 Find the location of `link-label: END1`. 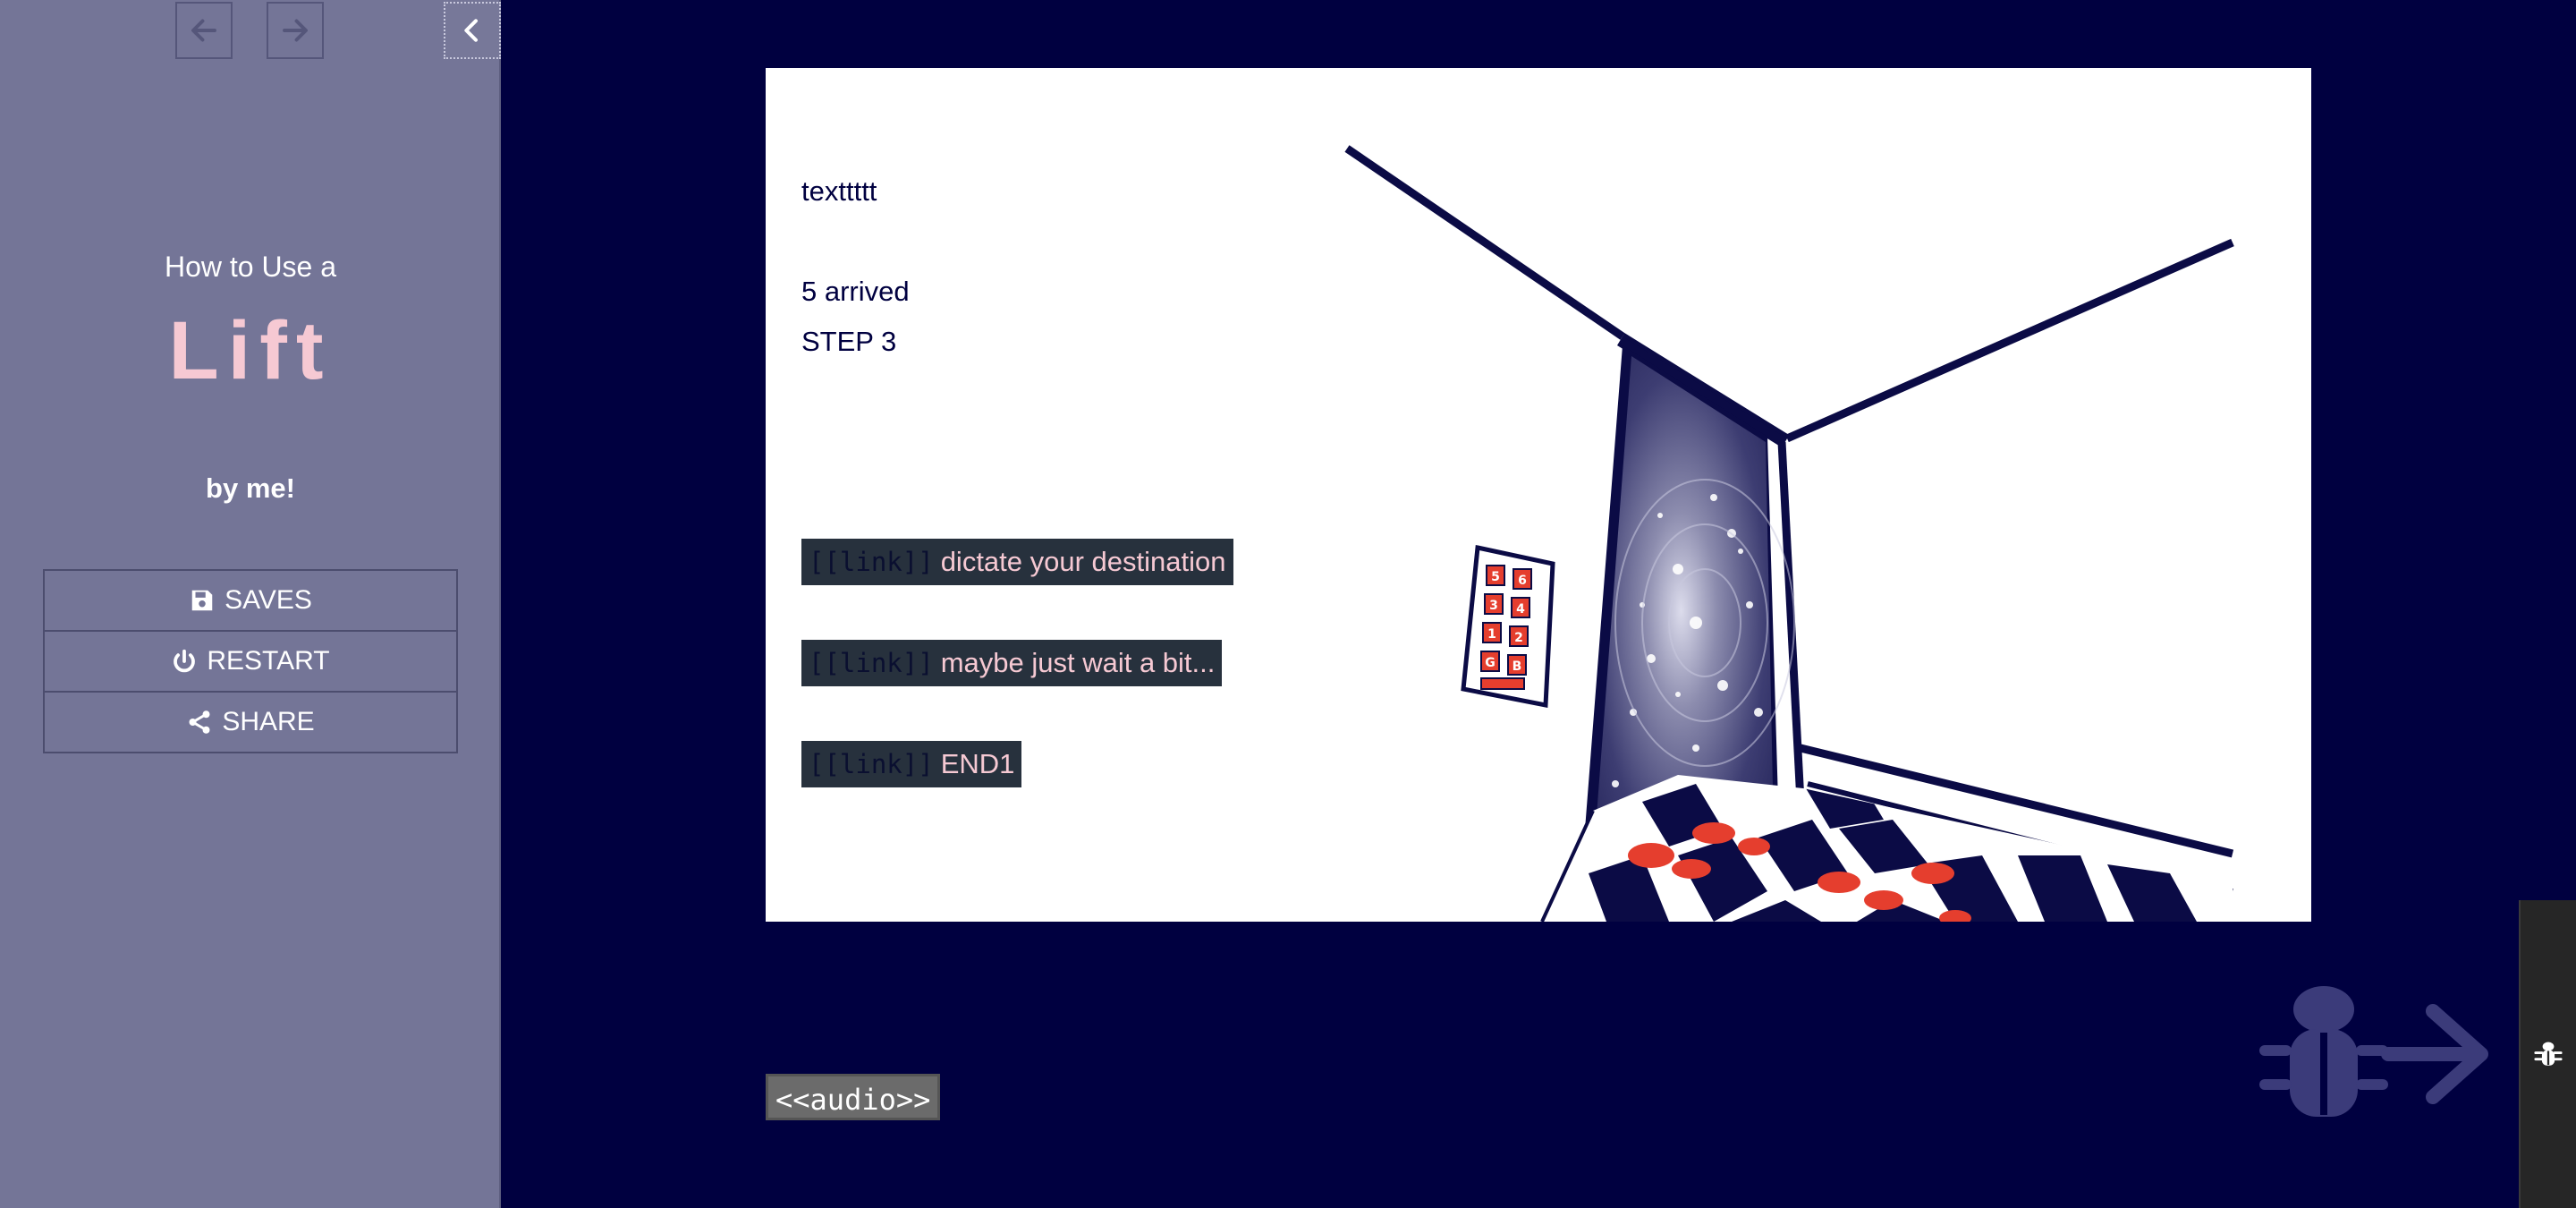

link-label: END1 is located at coordinates (977, 763).